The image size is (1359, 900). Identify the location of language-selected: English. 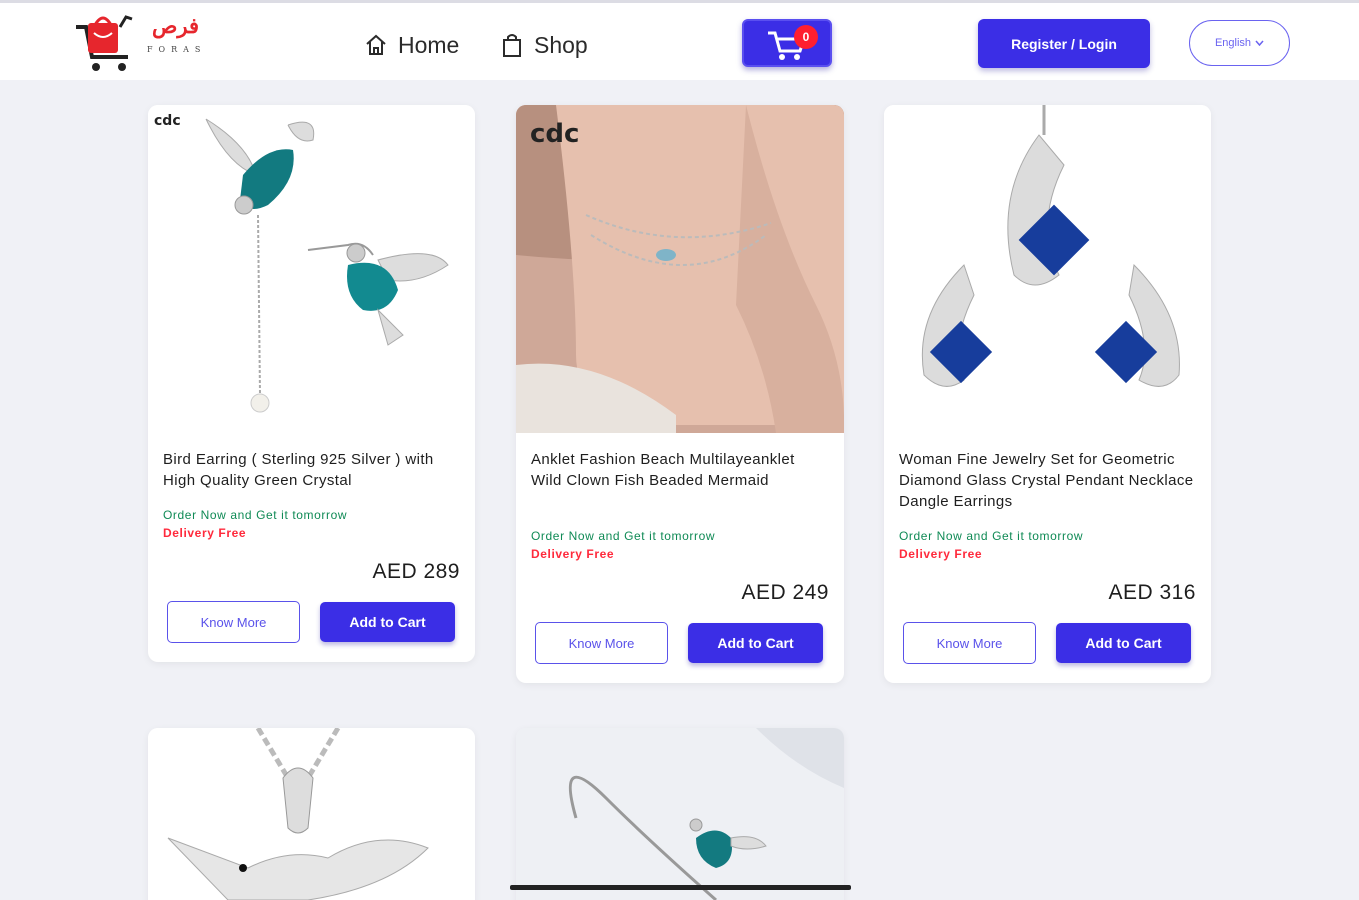
(1233, 43).